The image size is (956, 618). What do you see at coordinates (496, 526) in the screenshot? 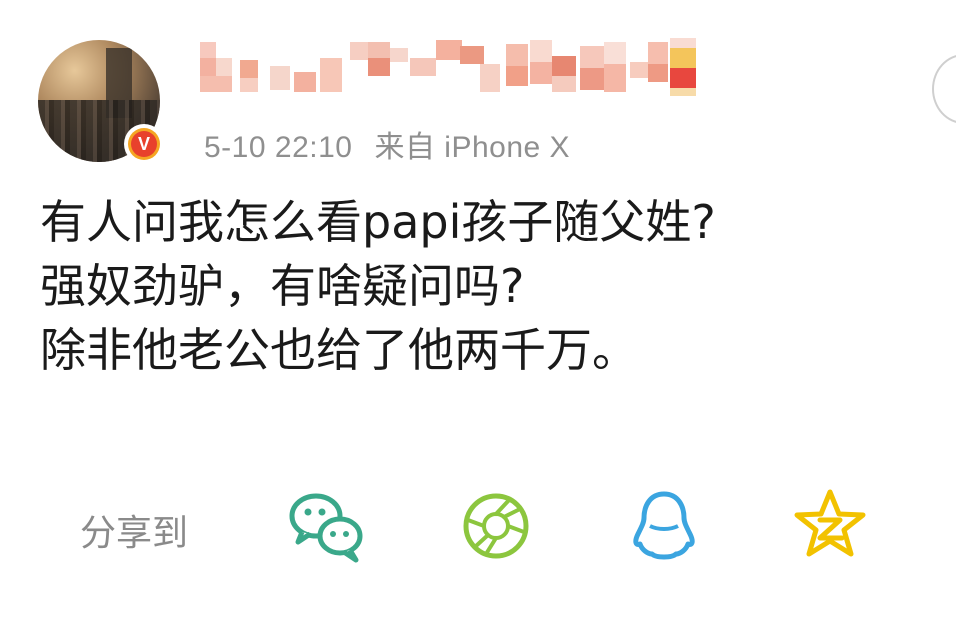
I see `moments-aperture-icon` at bounding box center [496, 526].